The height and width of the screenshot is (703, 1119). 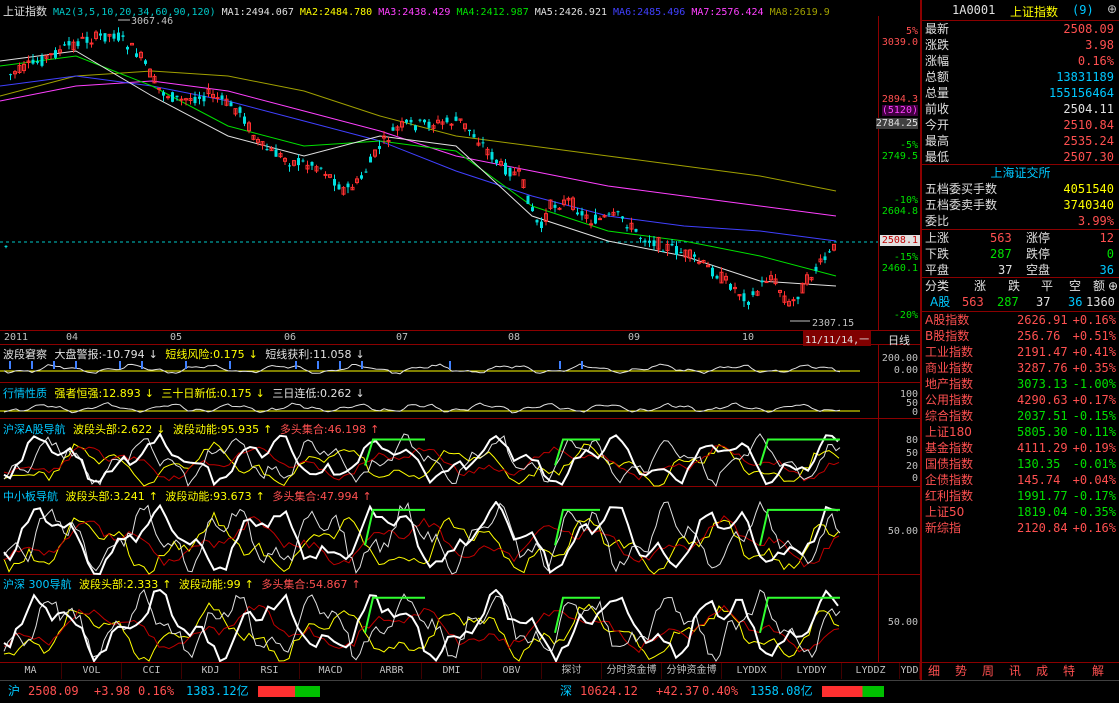 What do you see at coordinates (1094, 448) in the screenshot?
I see `index-change: +0.19%` at bounding box center [1094, 448].